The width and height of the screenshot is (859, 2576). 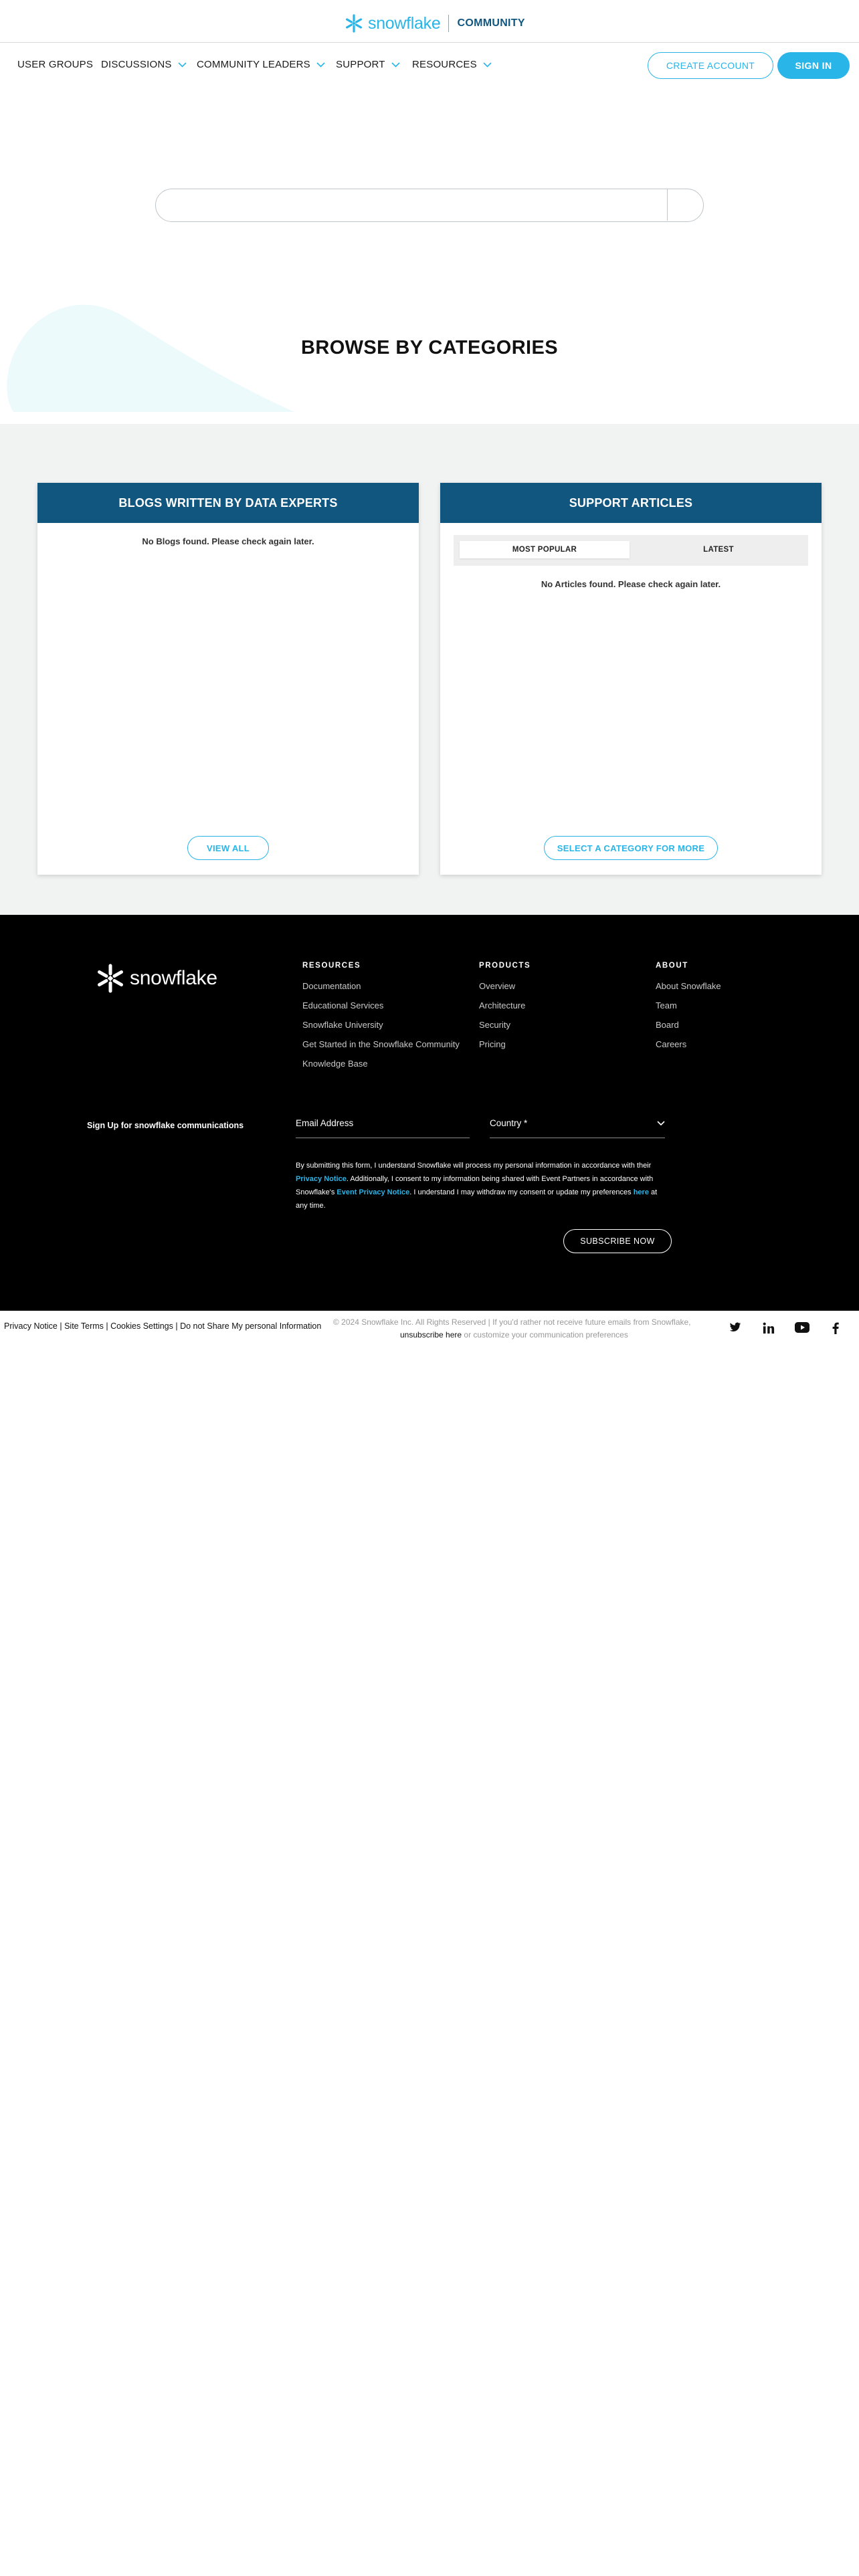 I want to click on signup-label: Sign Up for snowflake communications, so click(x=166, y=1125).